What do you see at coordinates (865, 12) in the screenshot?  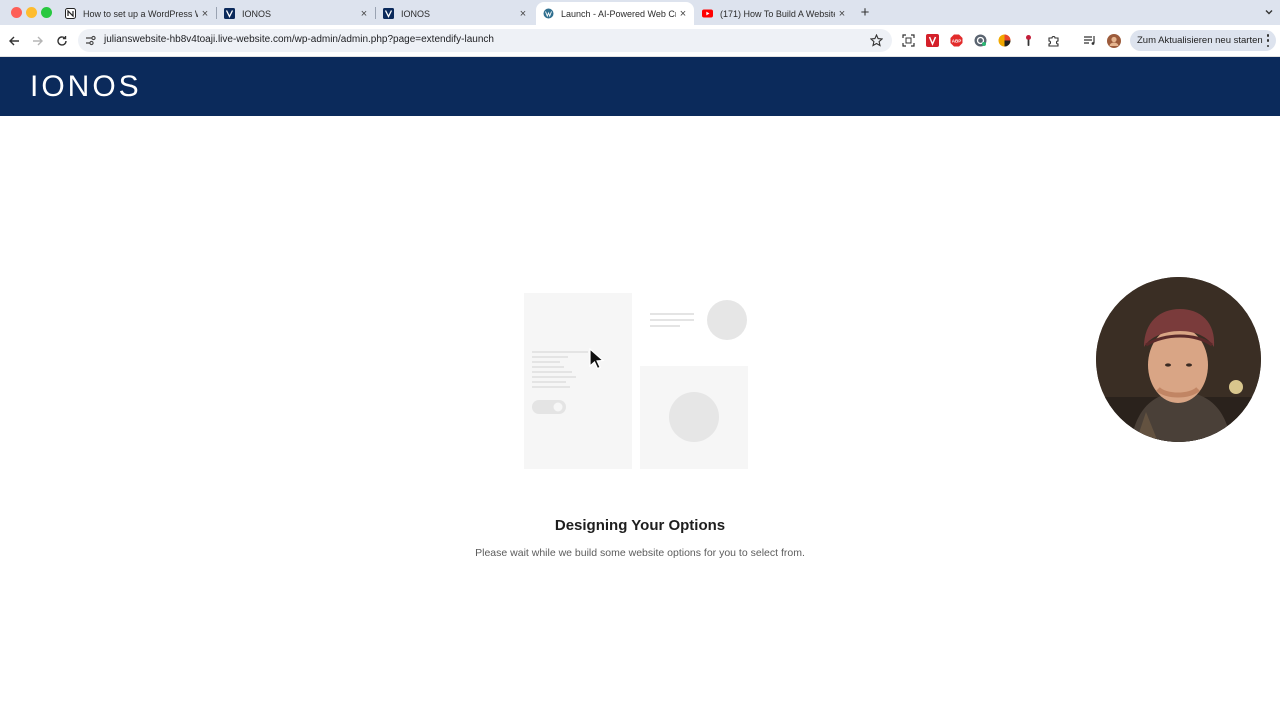 I see `new-tab-button: +` at bounding box center [865, 12].